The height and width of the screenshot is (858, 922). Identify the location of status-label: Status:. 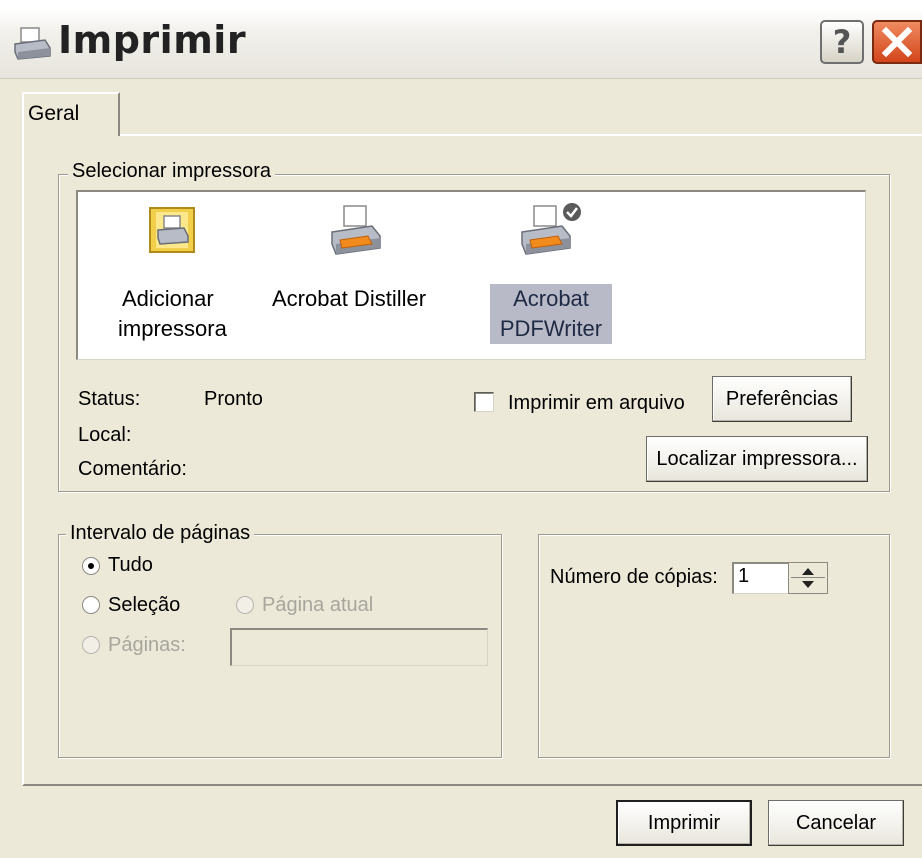
(109, 399).